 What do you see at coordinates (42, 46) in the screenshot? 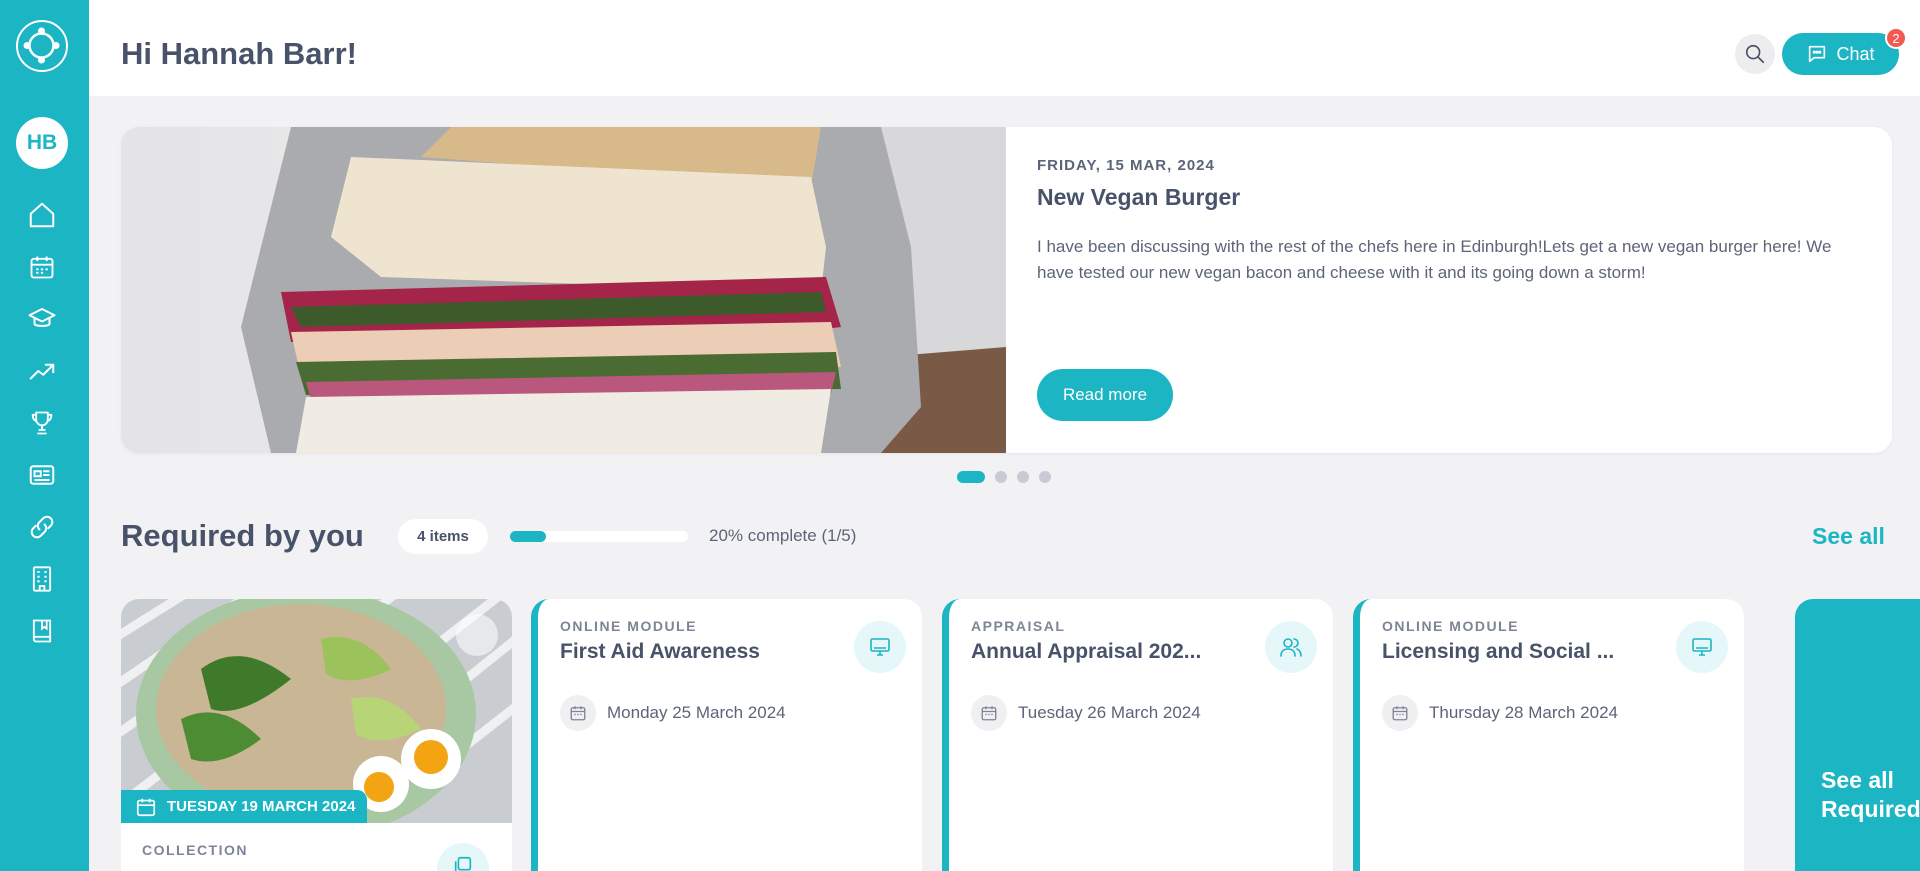
I see `app-logo` at bounding box center [42, 46].